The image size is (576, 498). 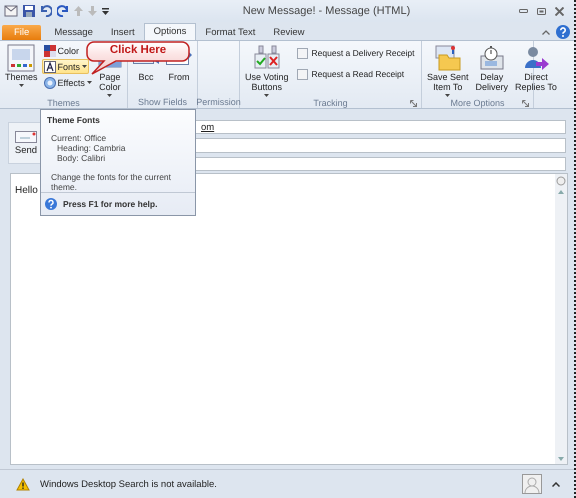 I want to click on ribbon-button: Fonts, so click(x=66, y=66).